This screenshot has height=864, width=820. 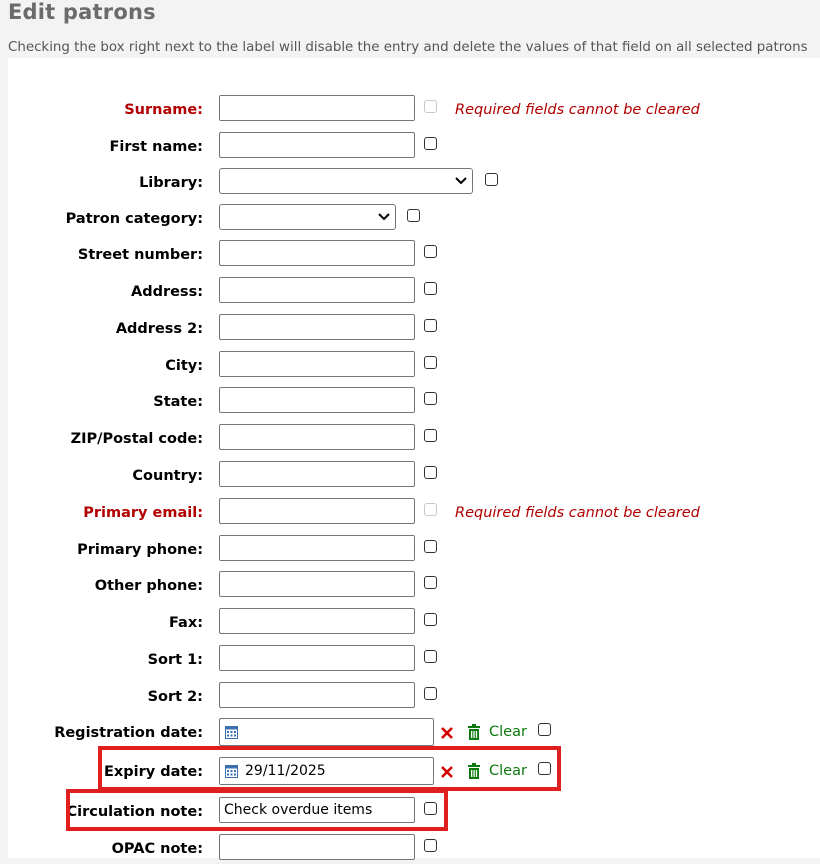 I want to click on expiry-date-highlight, so click(x=329, y=768).